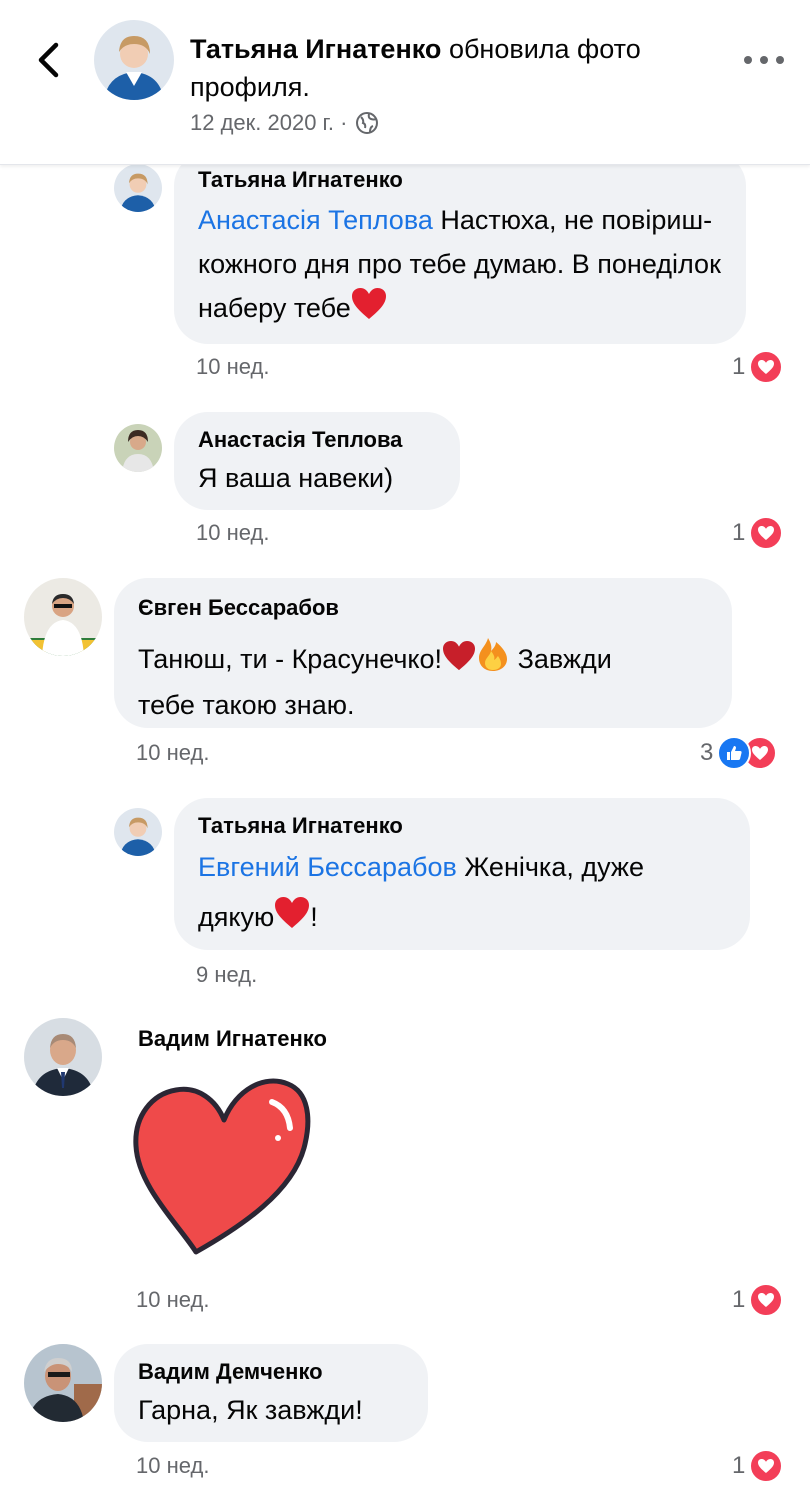  I want to click on back-button, so click(48, 60).